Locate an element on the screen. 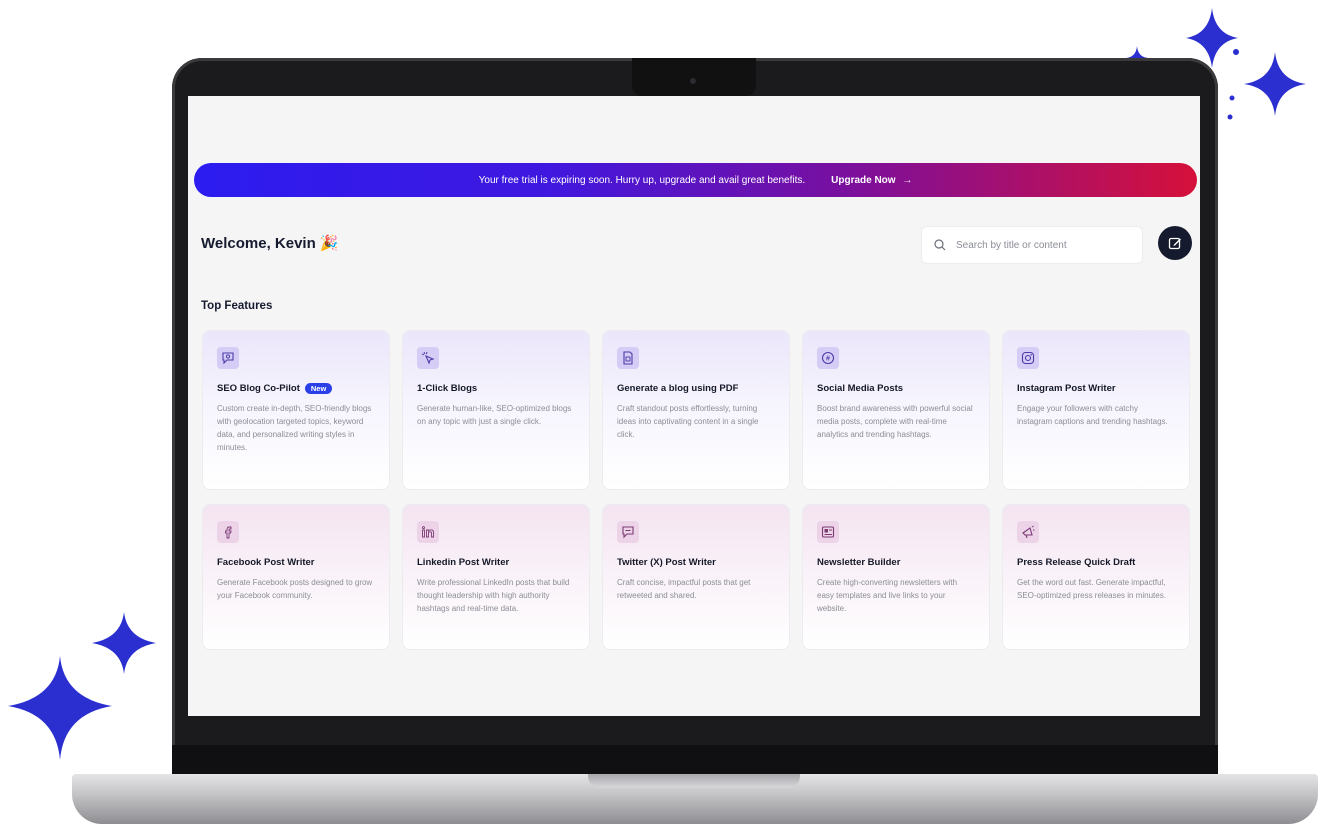 The width and height of the screenshot is (1324, 824). feature-title-wrap: Twitter (X) Post Writer is located at coordinates (696, 562).